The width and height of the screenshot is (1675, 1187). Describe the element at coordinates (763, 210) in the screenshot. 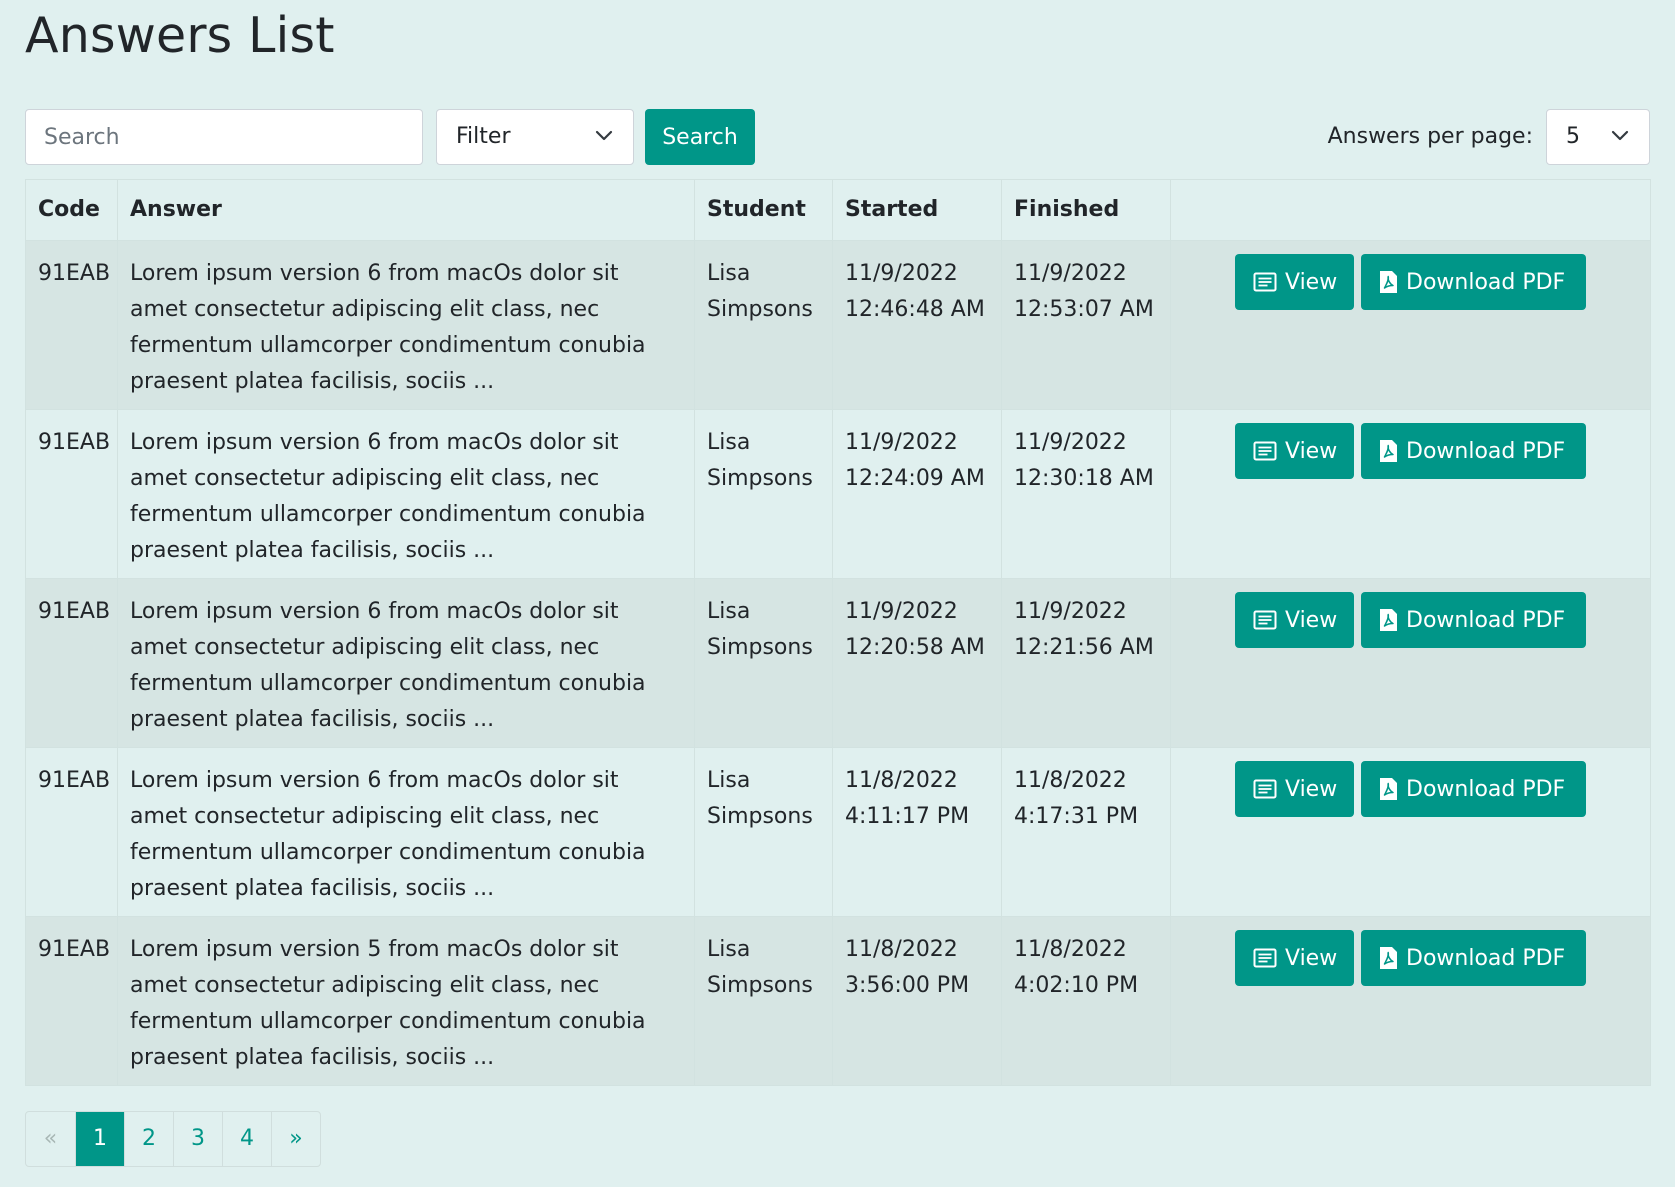

I see `column-header-student: Student` at that location.